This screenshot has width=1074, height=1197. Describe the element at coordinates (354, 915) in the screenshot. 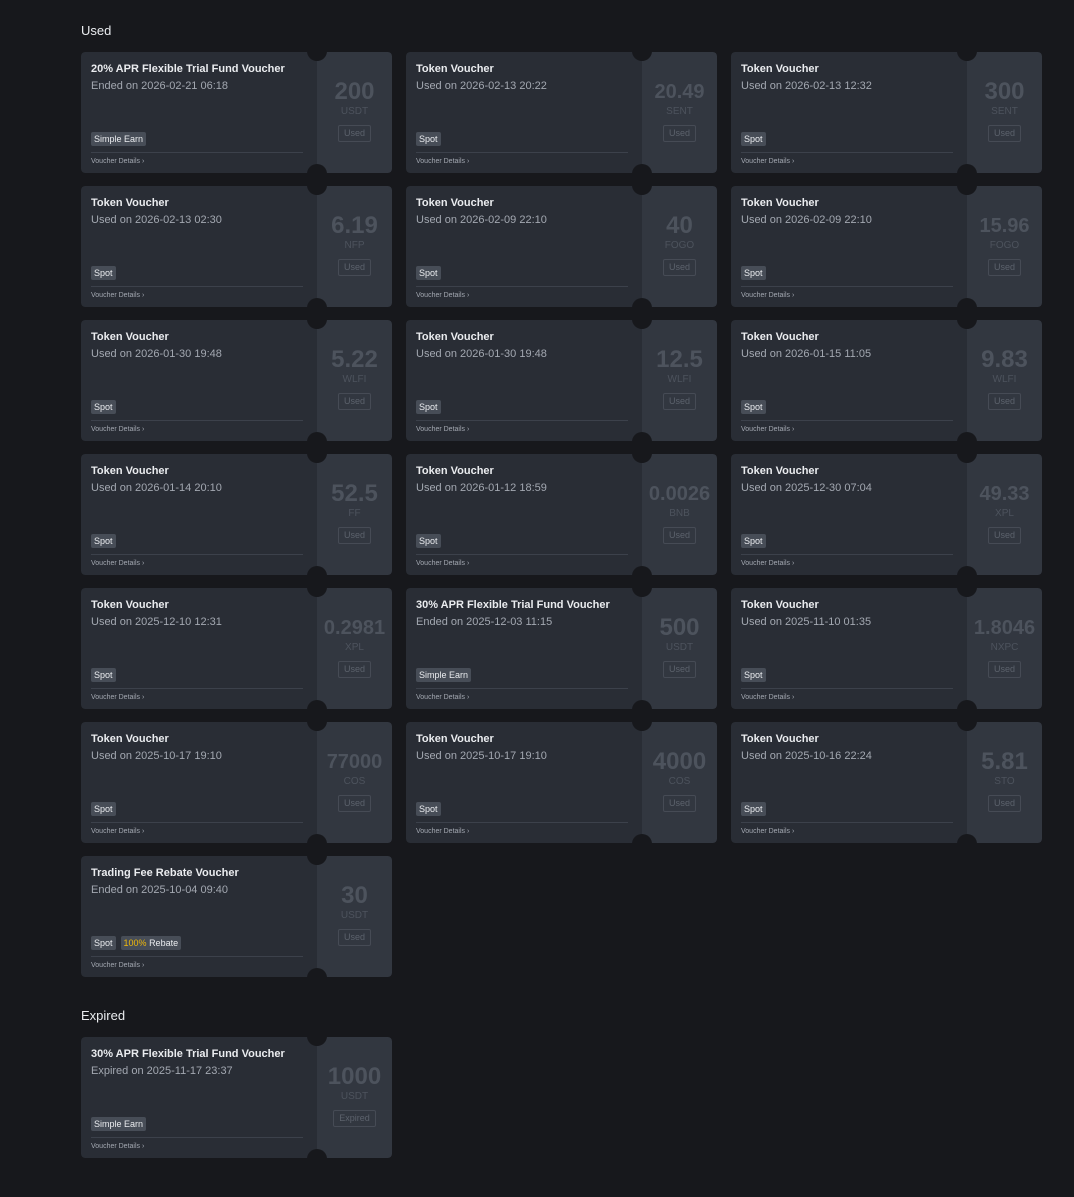

I see `voucher-unit: USDT` at that location.